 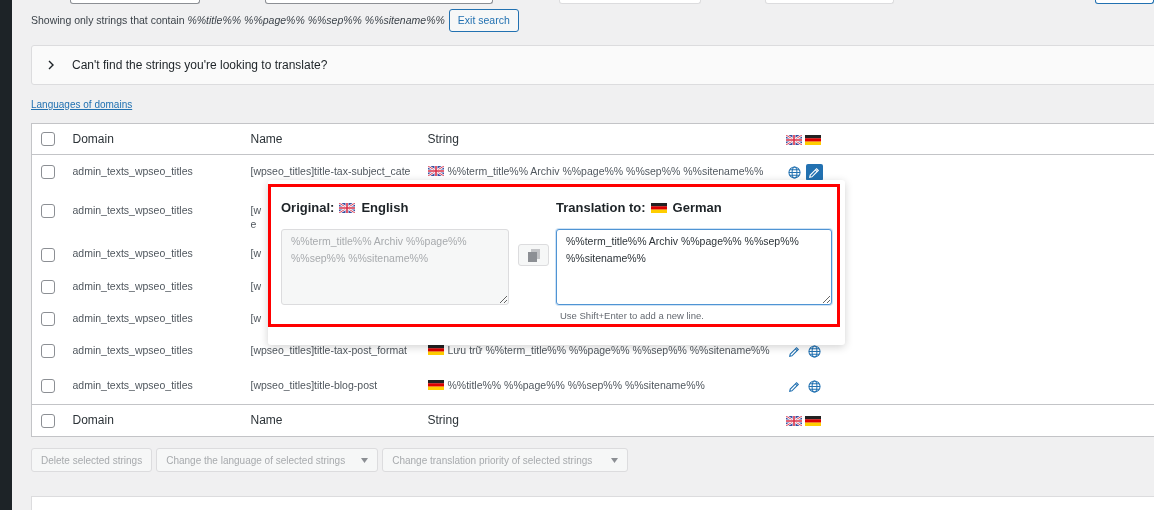 What do you see at coordinates (697, 208) in the screenshot?
I see `language-name: German` at bounding box center [697, 208].